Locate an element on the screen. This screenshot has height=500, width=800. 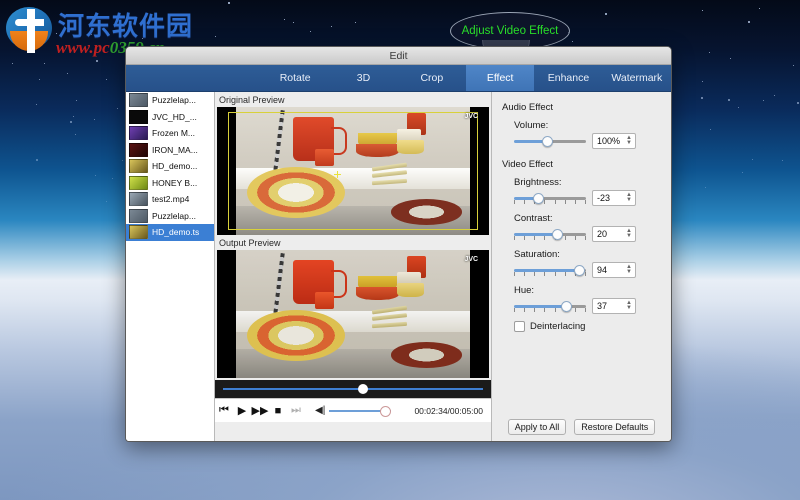
hue-stepper-arrows: ▲ ▼ is located at coordinates (629, 306).